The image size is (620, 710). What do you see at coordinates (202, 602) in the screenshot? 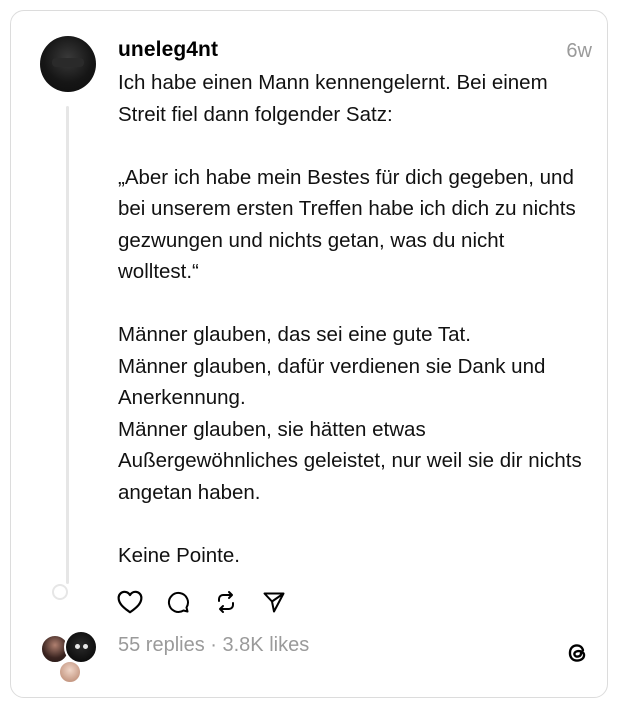
I see `action-bar` at bounding box center [202, 602].